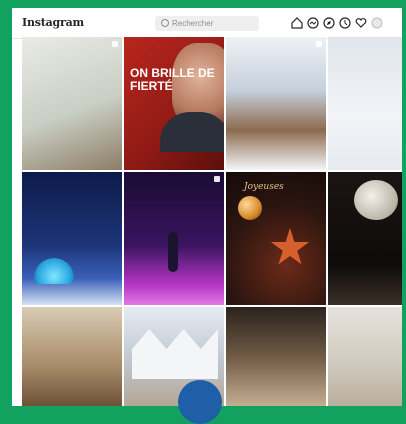 Image resolution: width=406 pixels, height=424 pixels. What do you see at coordinates (53, 22) in the screenshot?
I see `instagram-logo: Instagram` at bounding box center [53, 22].